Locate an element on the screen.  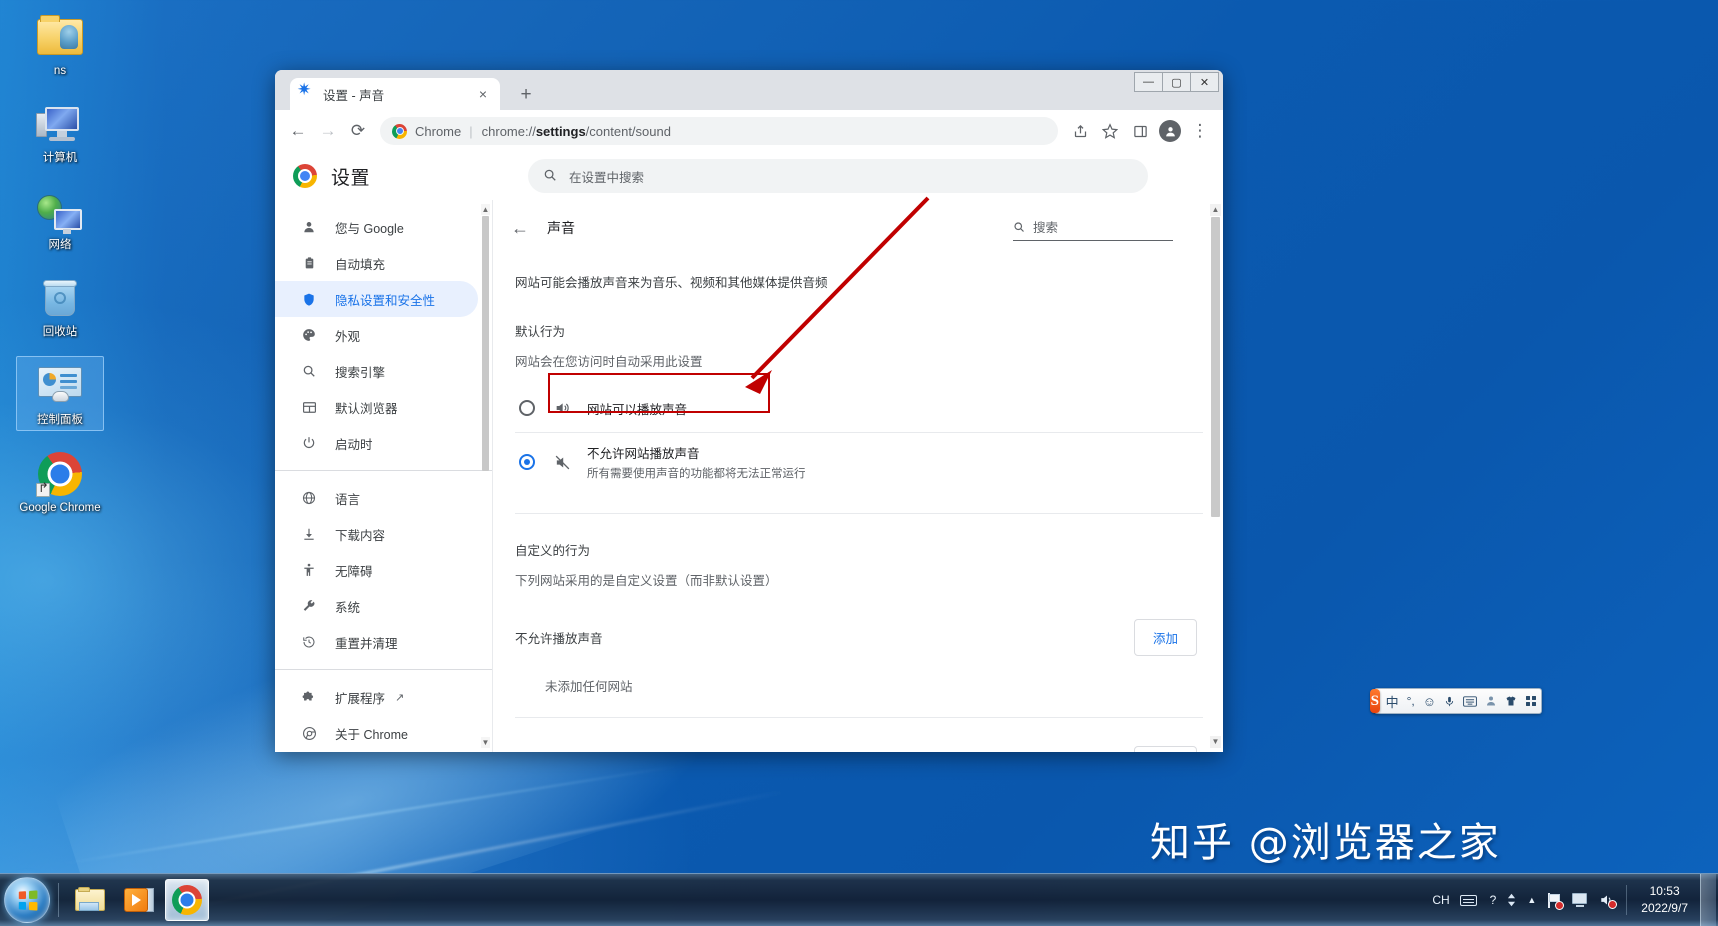
globe-icon is located at coordinates (309, 498).